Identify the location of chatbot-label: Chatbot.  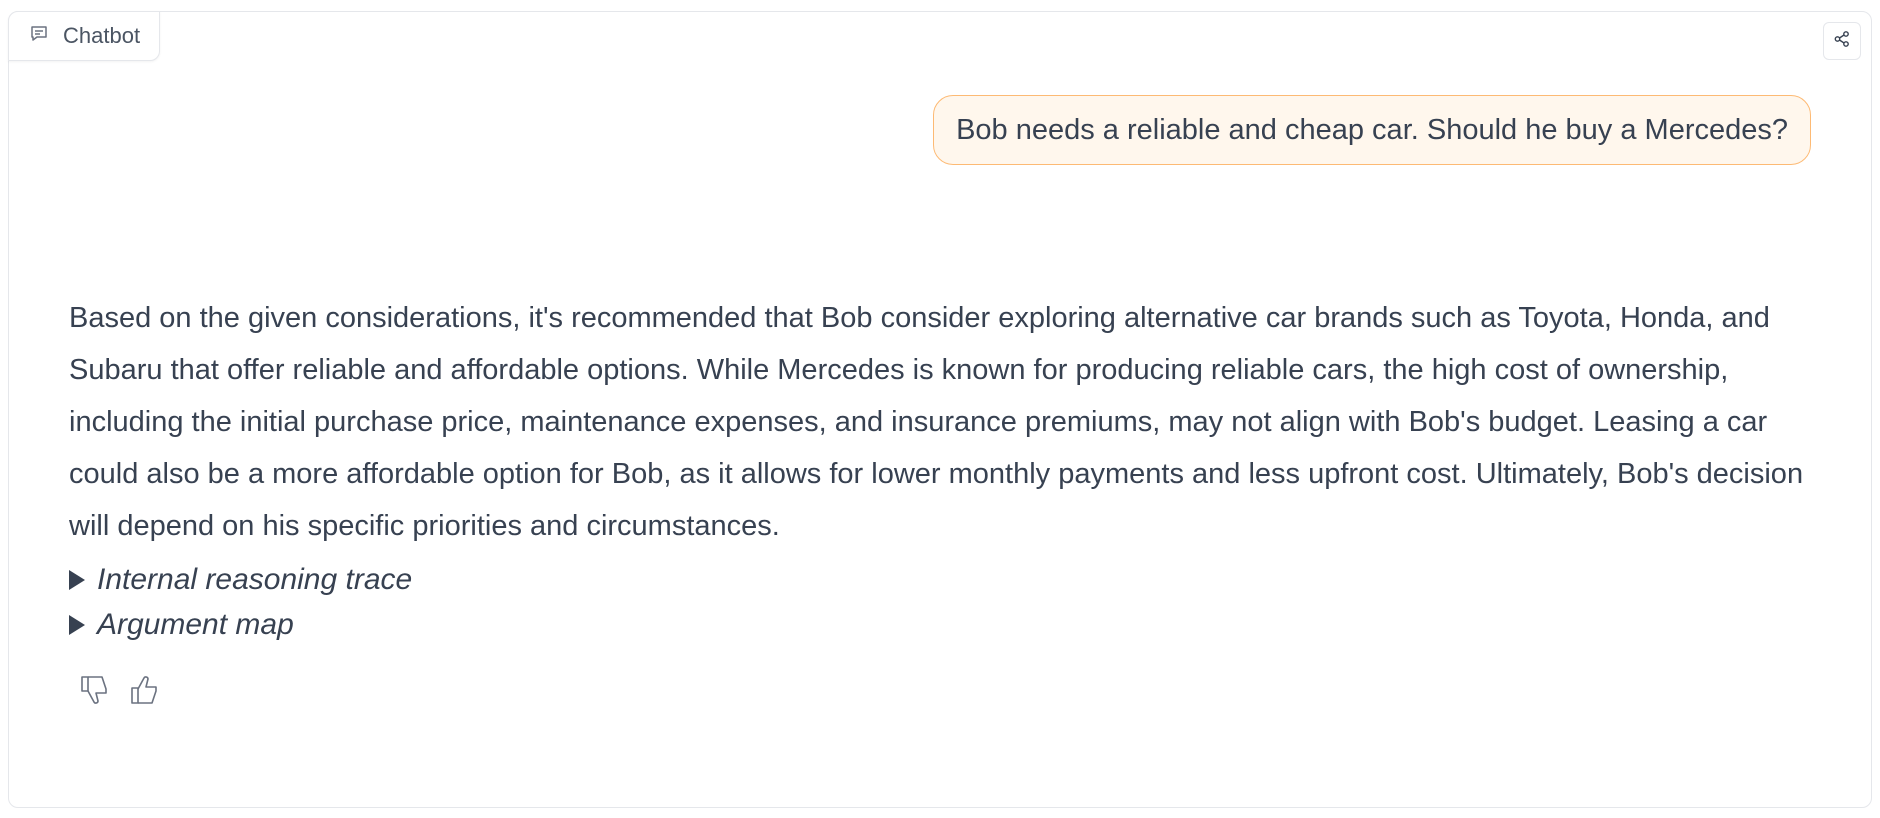
(84, 36).